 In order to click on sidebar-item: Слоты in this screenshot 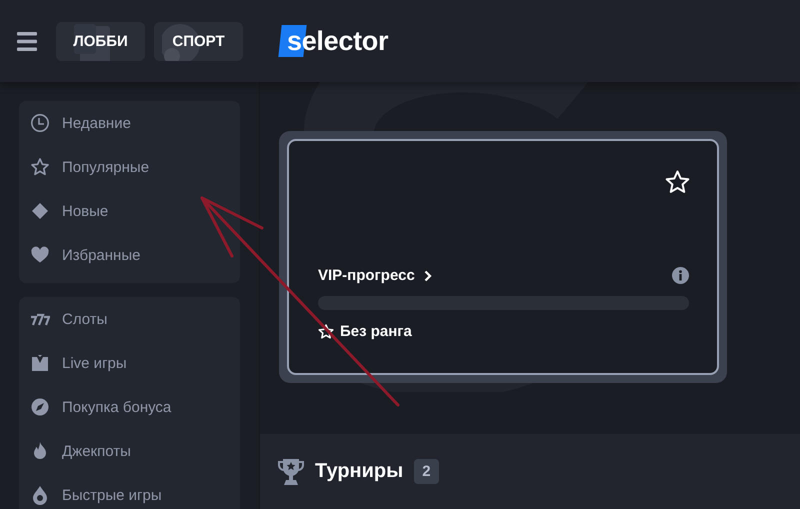, I will do `click(85, 319)`.